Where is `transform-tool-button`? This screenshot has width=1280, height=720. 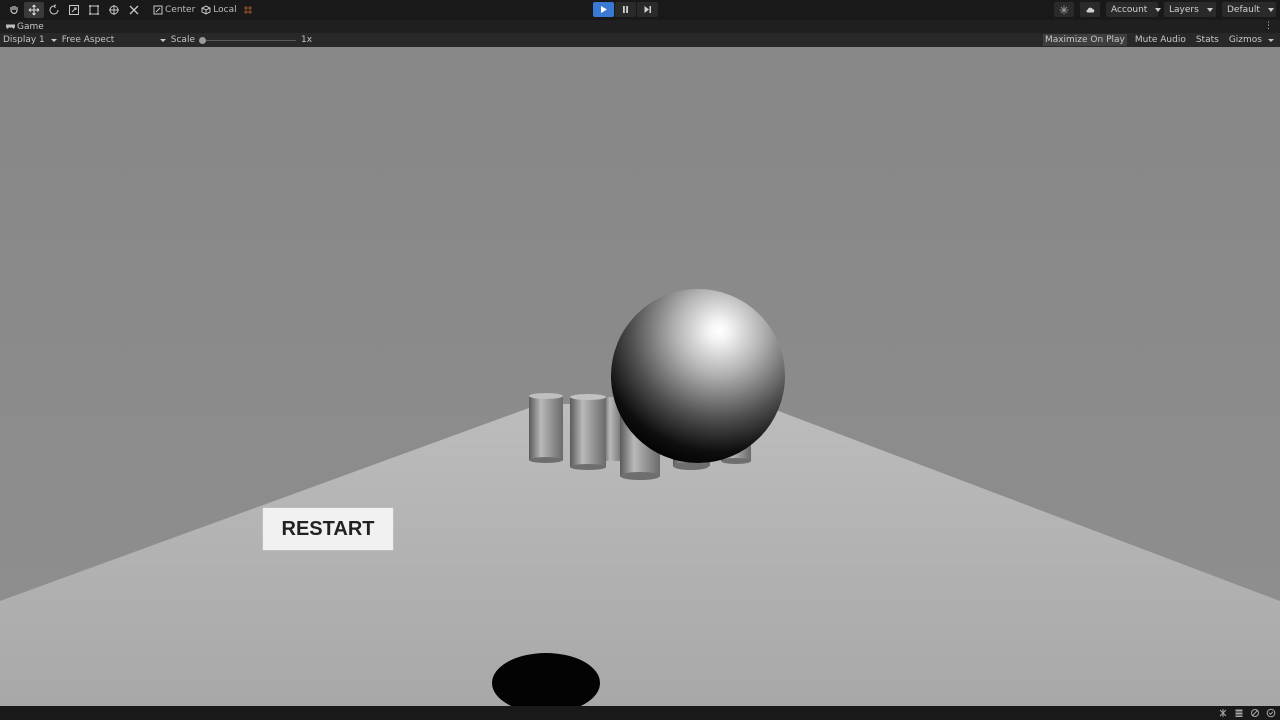
transform-tool-button is located at coordinates (114, 10).